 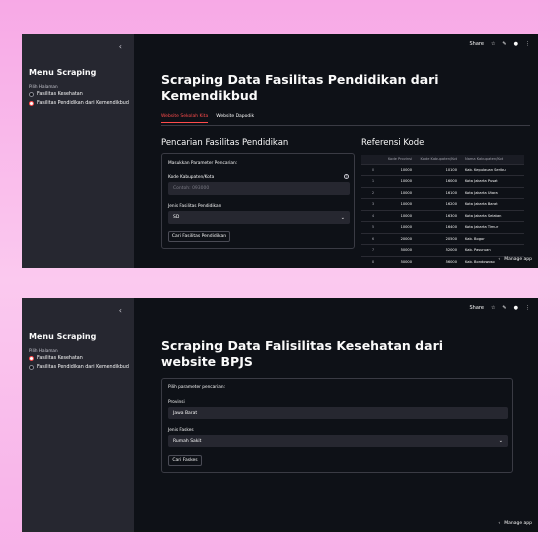 I want to click on table-cell: 16100, so click(x=437, y=192).